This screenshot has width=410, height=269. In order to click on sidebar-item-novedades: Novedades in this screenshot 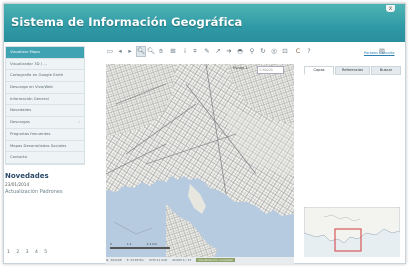, I will do `click(45, 111)`.